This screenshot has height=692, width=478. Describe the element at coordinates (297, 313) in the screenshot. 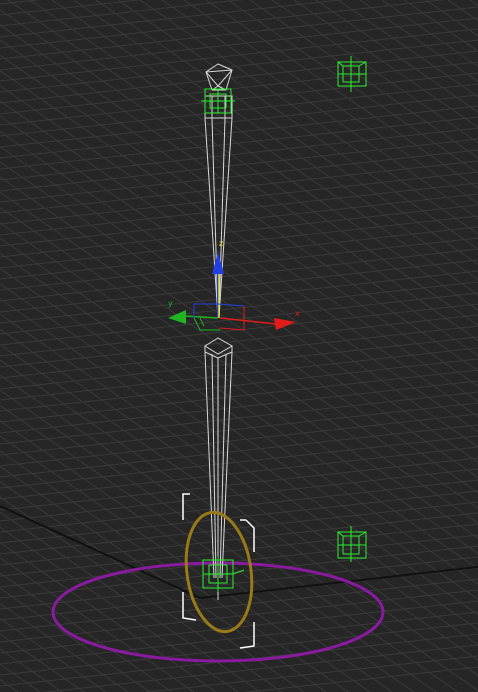

I see `gizmo-x-label: x` at that location.